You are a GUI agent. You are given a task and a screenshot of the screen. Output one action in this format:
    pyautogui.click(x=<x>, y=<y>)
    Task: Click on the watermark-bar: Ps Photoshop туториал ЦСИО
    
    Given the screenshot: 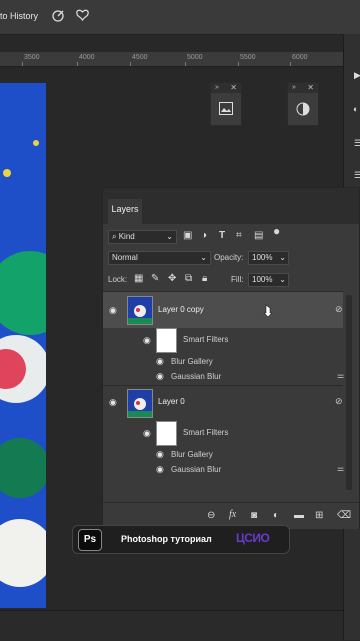 What is the action you would take?
    pyautogui.click(x=181, y=539)
    